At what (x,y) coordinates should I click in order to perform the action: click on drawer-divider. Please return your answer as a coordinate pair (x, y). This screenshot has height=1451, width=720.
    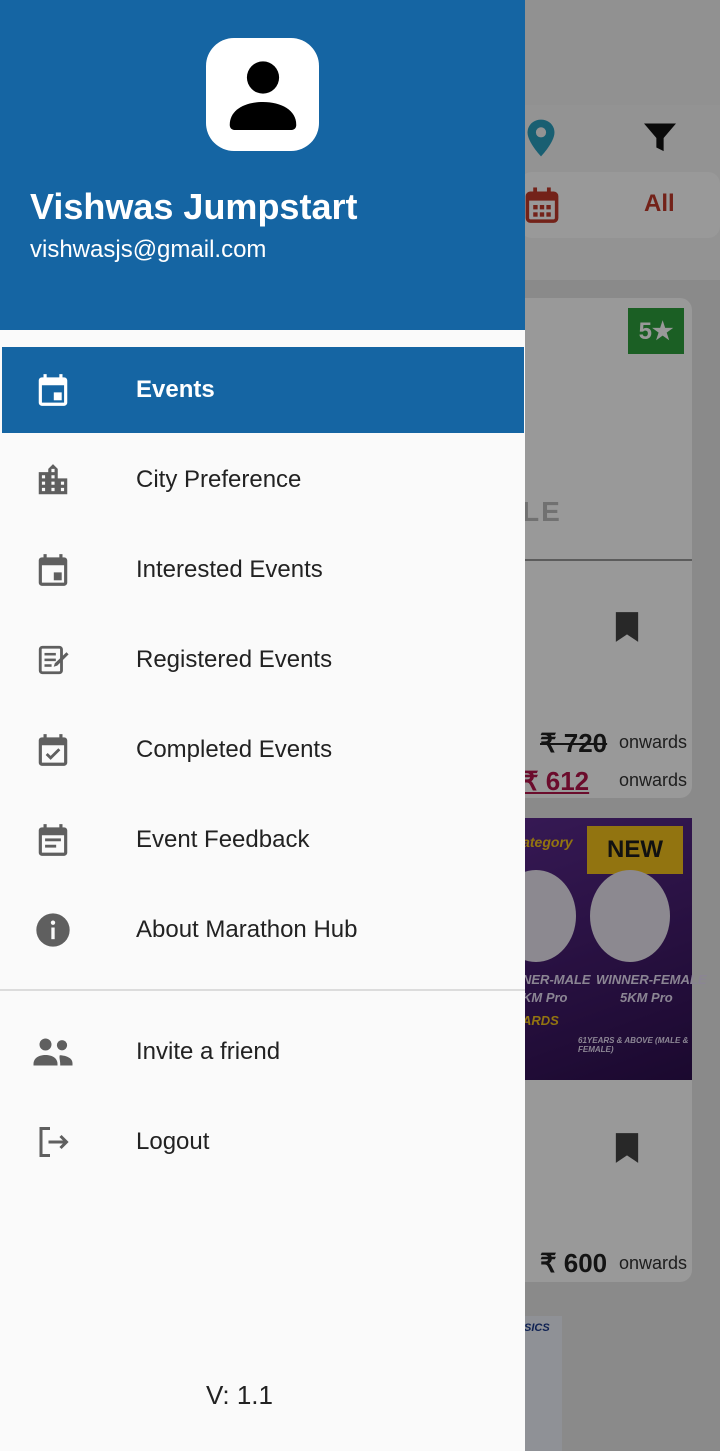
    Looking at the image, I should click on (262, 990).